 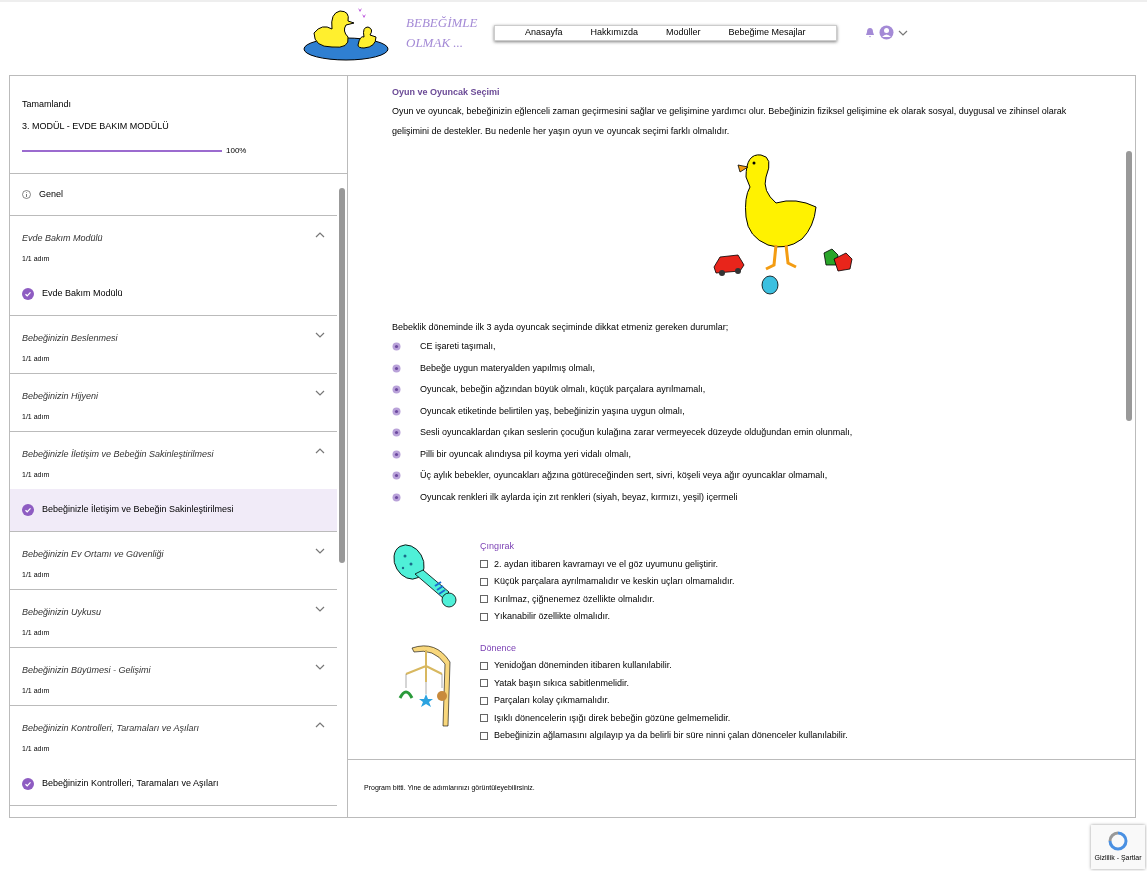 What do you see at coordinates (624, 475) in the screenshot?
I see `bullet-text: Üç aylık bebekler, oyuncakları ağzına götüreceğinden sert, sivri, köşeli veya ağır oyuncaklar olmamalı,` at bounding box center [624, 475].